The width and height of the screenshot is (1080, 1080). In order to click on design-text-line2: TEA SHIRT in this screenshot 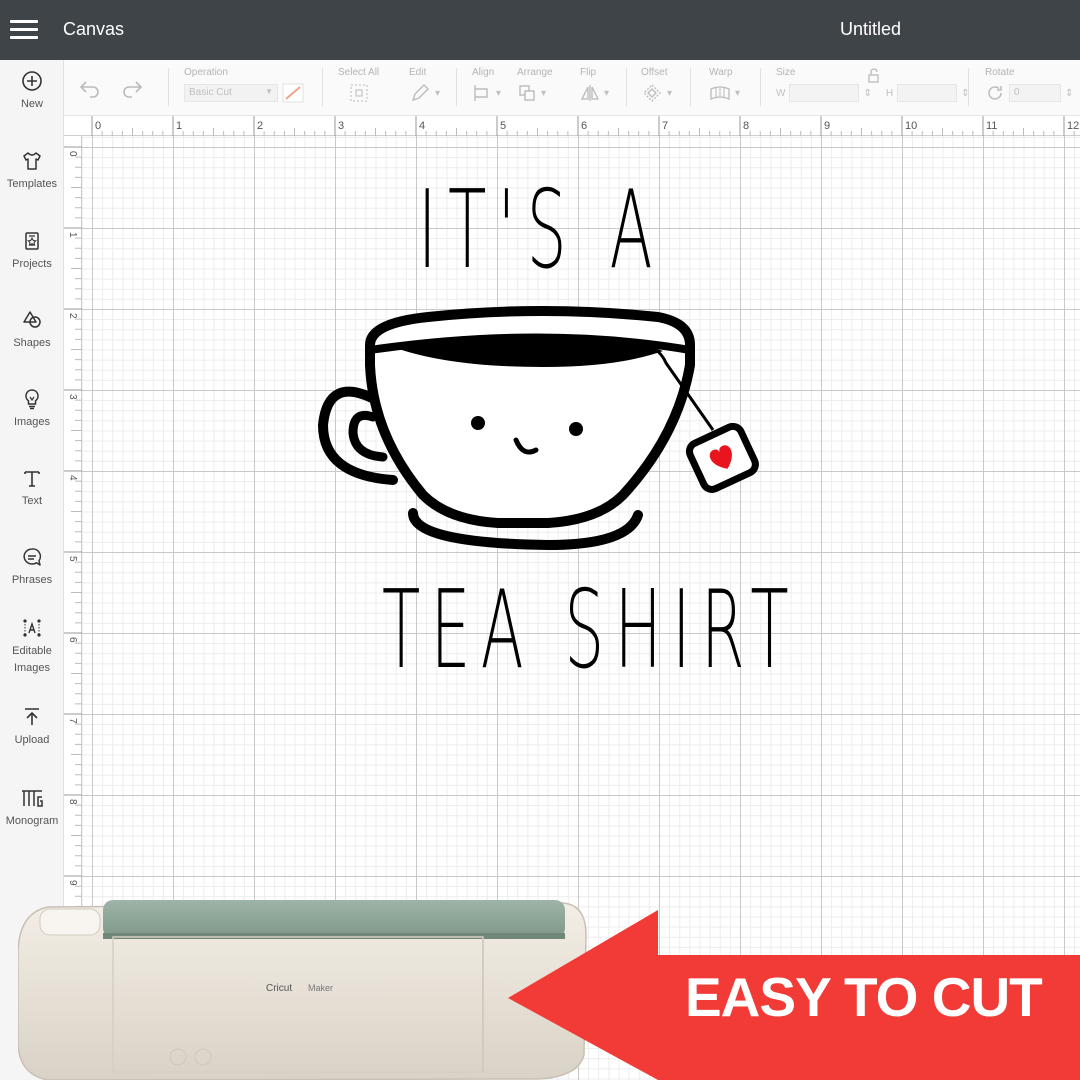, I will do `click(590, 630)`.